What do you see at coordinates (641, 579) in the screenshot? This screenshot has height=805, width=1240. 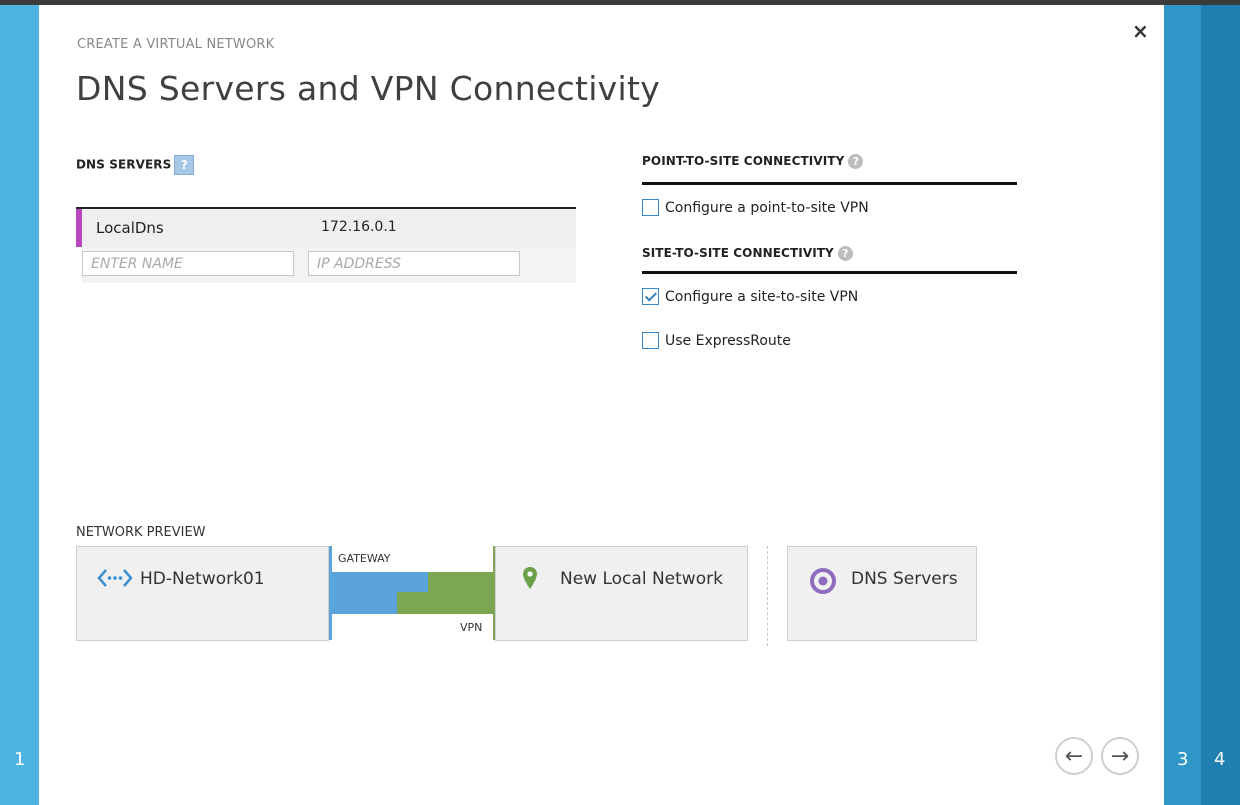 I see `local-network-name: New Local Network` at bounding box center [641, 579].